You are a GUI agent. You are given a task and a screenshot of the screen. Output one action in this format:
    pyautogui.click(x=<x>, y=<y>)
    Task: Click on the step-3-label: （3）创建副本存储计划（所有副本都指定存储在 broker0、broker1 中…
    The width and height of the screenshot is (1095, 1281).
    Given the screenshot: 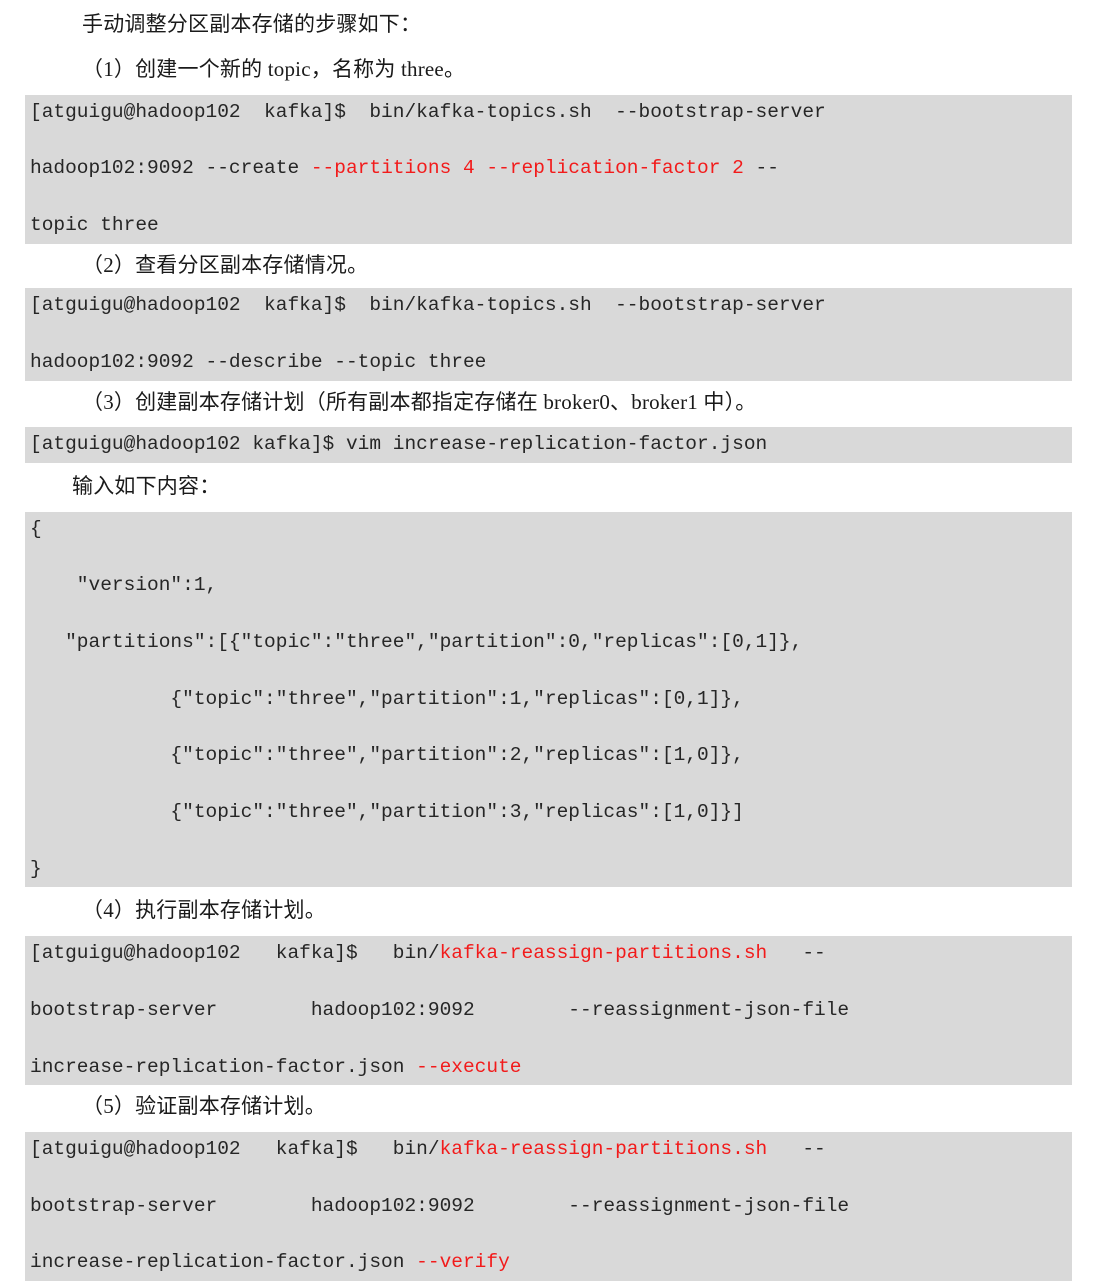 What is the action you would take?
    pyautogui.click(x=419, y=401)
    